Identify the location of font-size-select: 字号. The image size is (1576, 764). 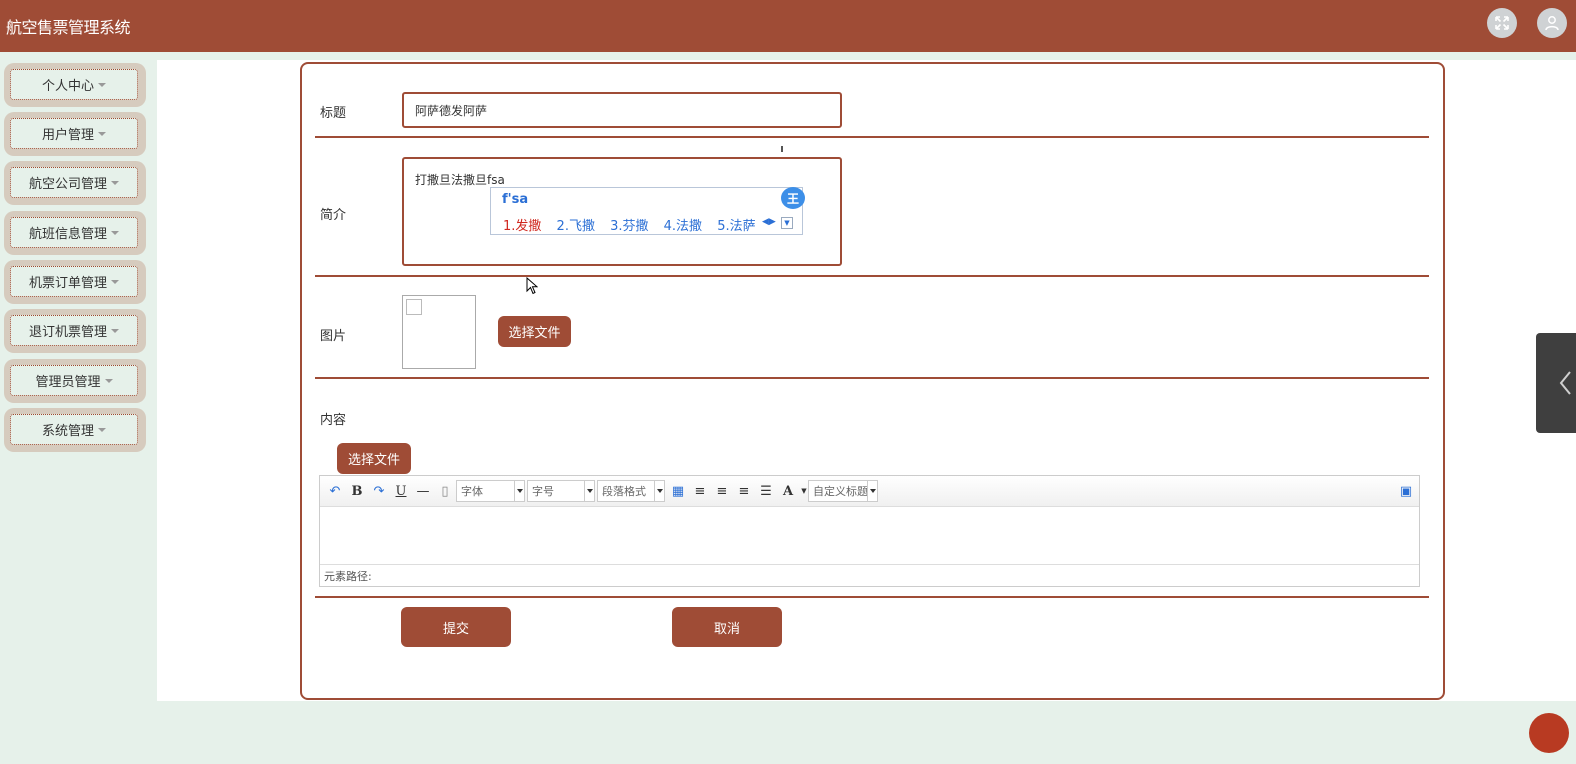
(561, 491).